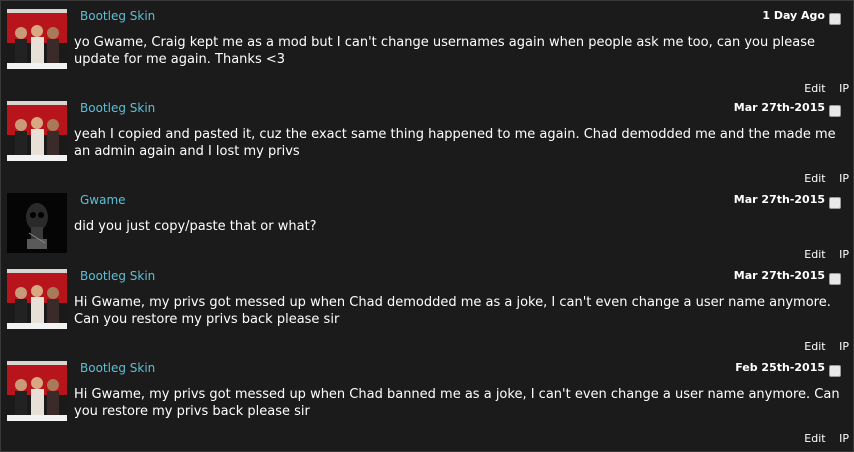 The image size is (854, 452). I want to click on comment-text: did you just copy/paste that or what?, so click(195, 226).